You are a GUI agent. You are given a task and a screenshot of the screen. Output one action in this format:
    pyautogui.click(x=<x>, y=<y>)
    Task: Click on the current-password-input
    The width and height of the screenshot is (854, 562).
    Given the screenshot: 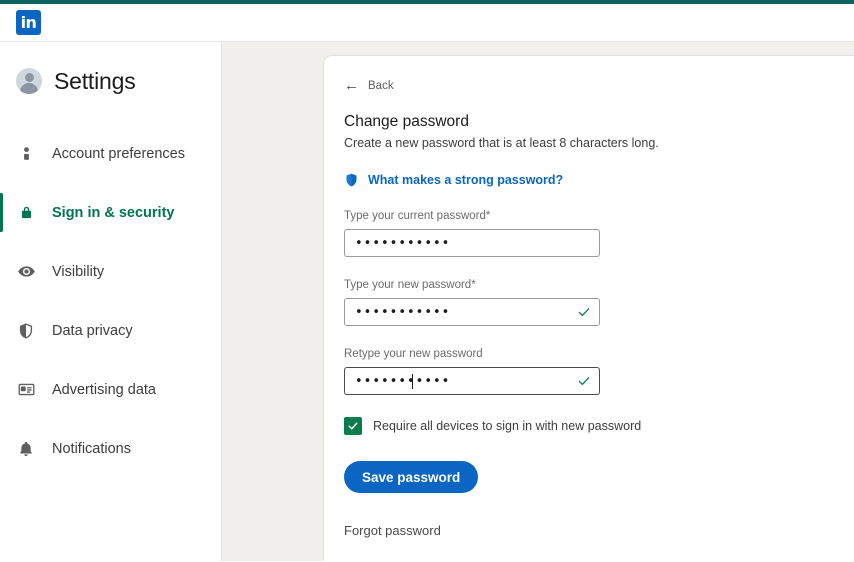 What is the action you would take?
    pyautogui.click(x=472, y=243)
    